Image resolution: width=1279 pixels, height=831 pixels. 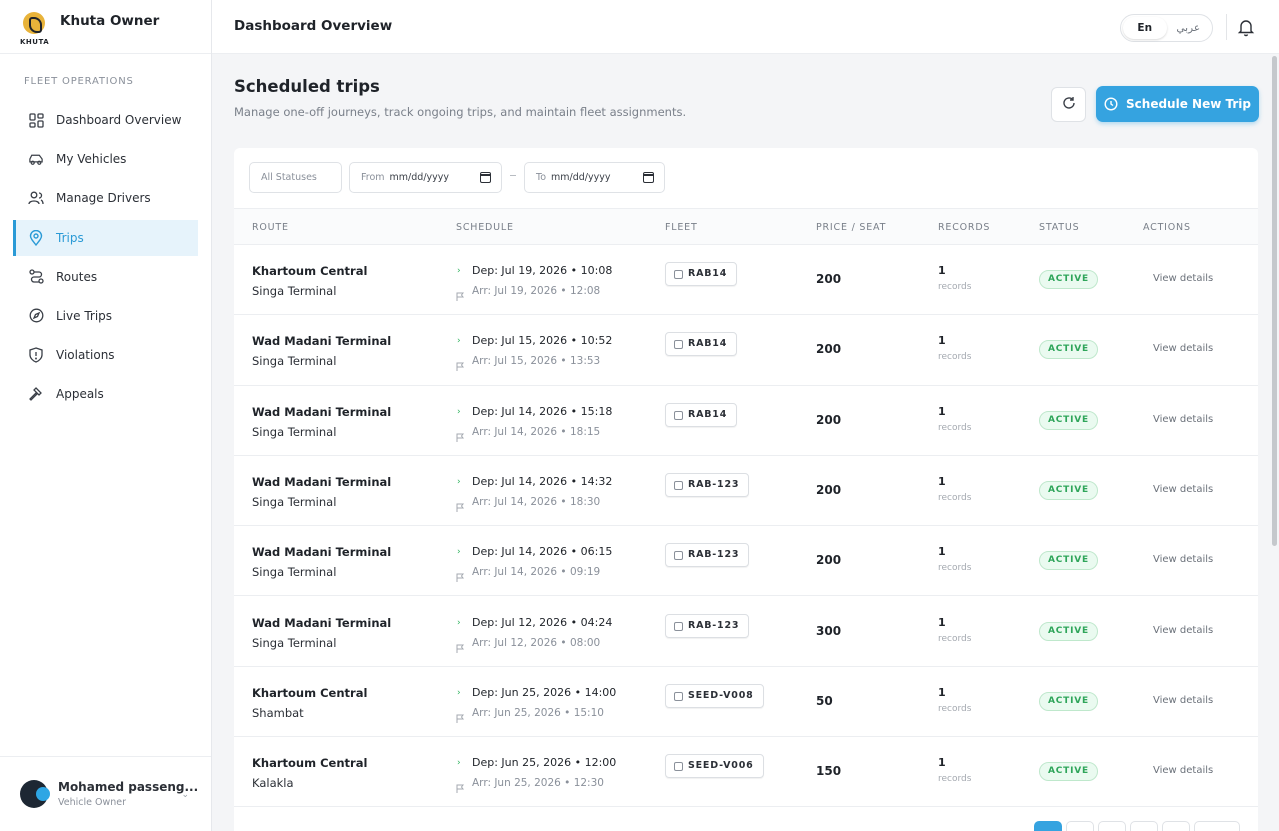 What do you see at coordinates (105, 159) in the screenshot?
I see `sidebar-item-my-vehicles: My Vehicles` at bounding box center [105, 159].